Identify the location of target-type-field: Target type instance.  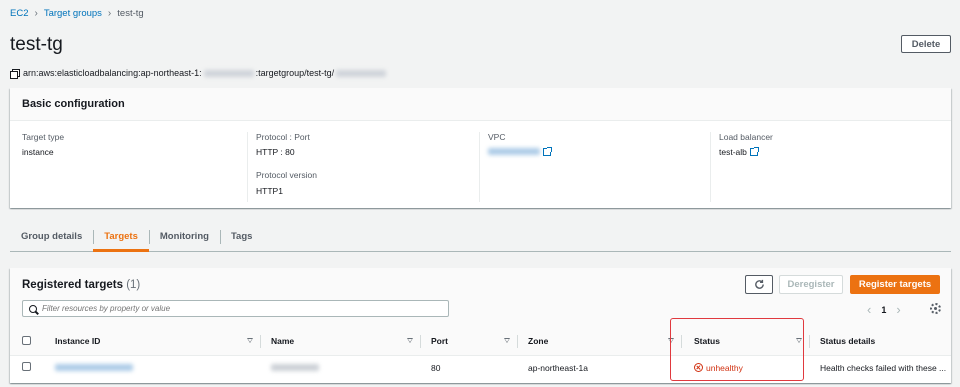
(43, 151).